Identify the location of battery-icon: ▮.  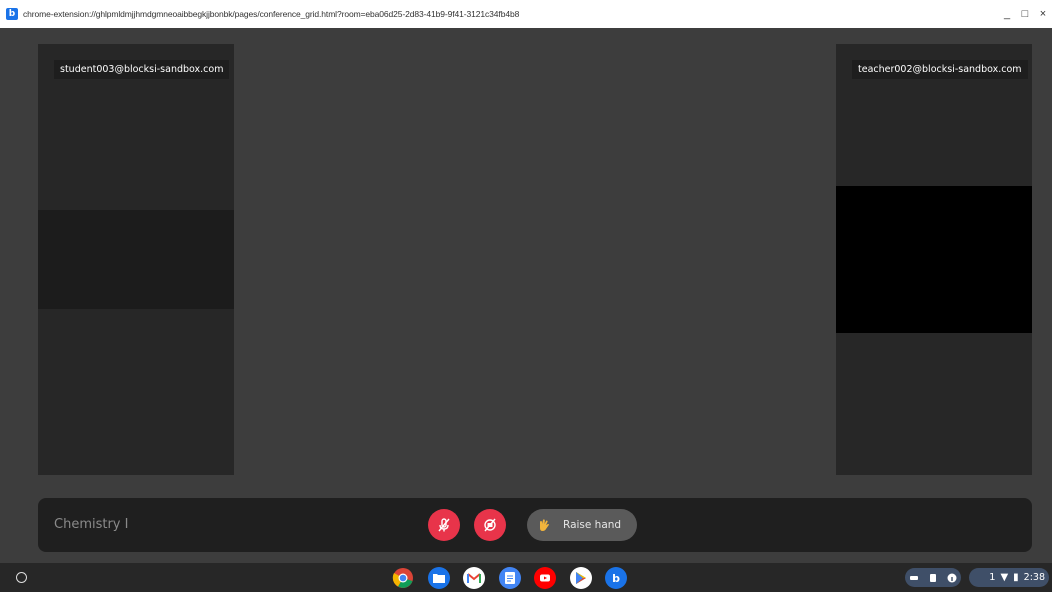
(1016, 577).